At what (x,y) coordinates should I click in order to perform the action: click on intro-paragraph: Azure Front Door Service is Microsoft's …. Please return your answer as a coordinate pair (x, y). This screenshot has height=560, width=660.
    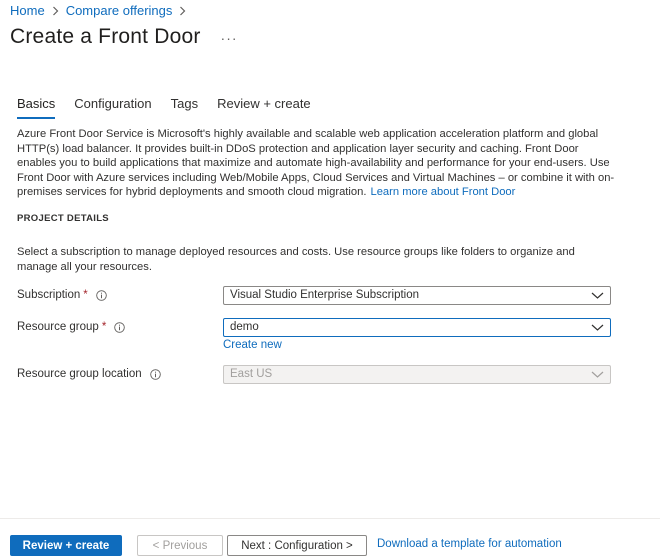
    Looking at the image, I should click on (317, 163).